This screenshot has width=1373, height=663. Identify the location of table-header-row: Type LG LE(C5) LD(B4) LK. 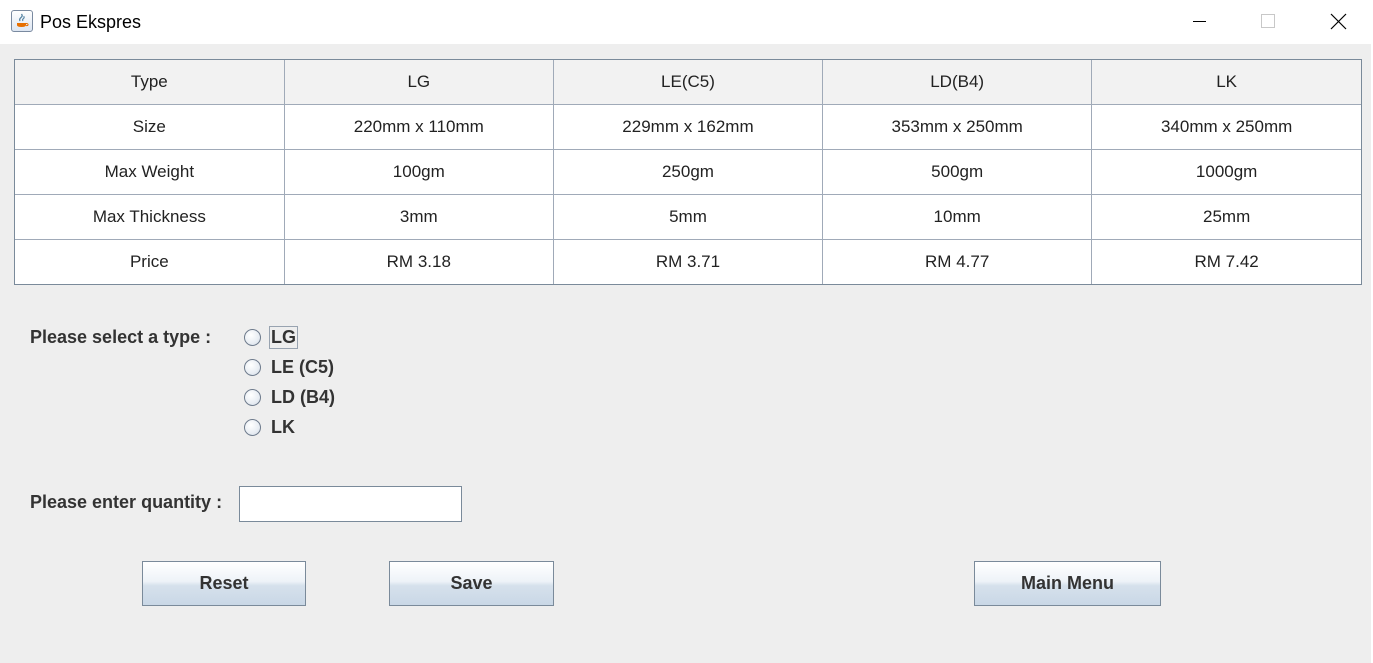
(688, 82).